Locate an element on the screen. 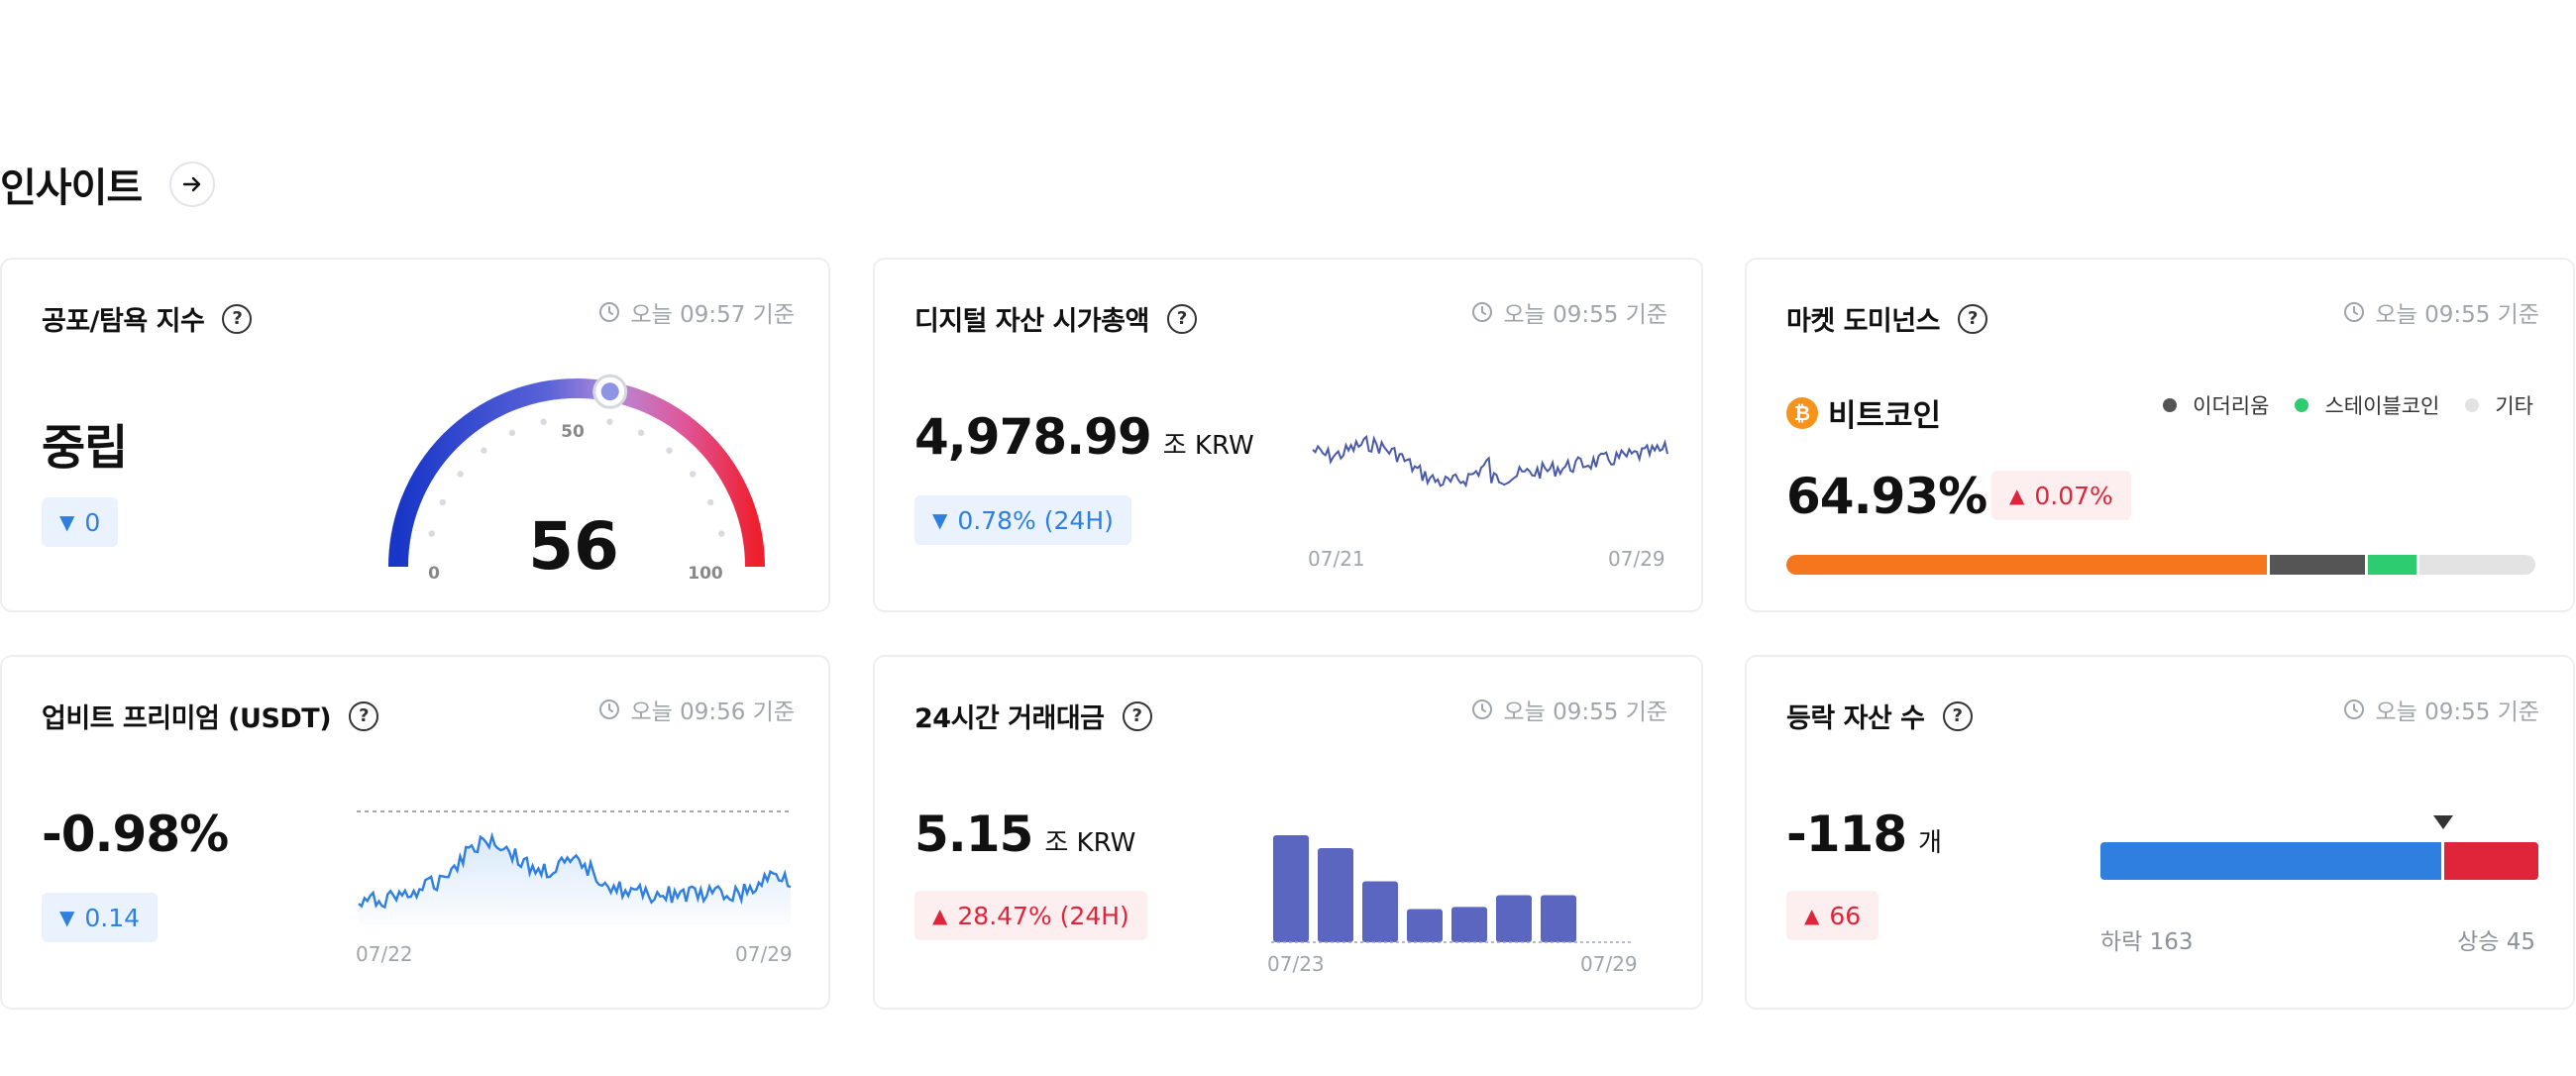 Image resolution: width=2576 pixels, height=1076 pixels. dominance-segment-ethereum is located at coordinates (2317, 565).